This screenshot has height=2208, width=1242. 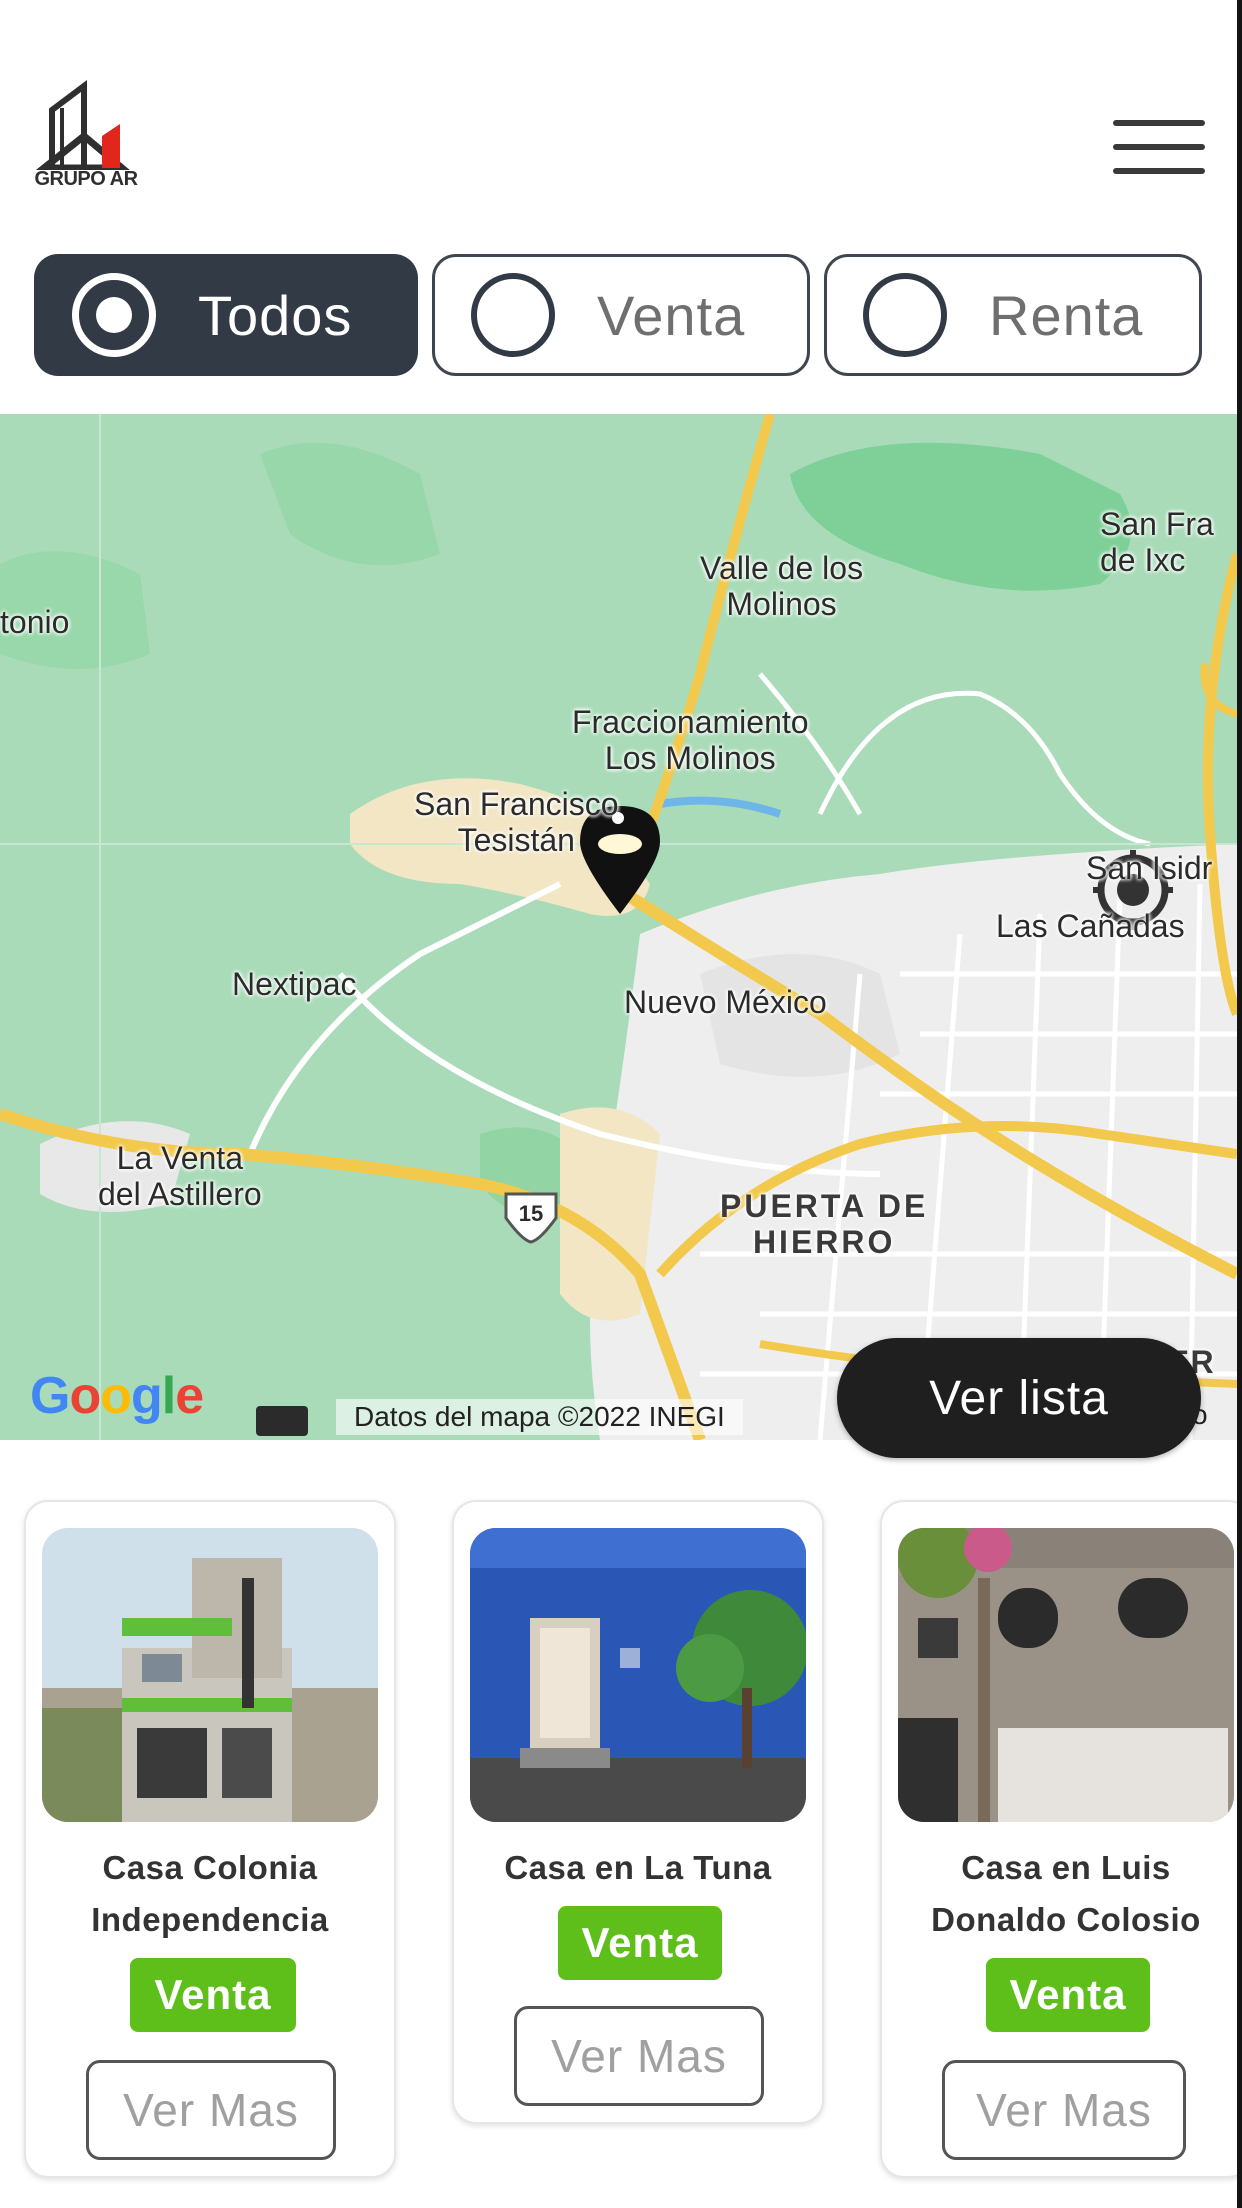 What do you see at coordinates (725, 1002) in the screenshot?
I see `map-label-nuevo-mexico: Nuevo México` at bounding box center [725, 1002].